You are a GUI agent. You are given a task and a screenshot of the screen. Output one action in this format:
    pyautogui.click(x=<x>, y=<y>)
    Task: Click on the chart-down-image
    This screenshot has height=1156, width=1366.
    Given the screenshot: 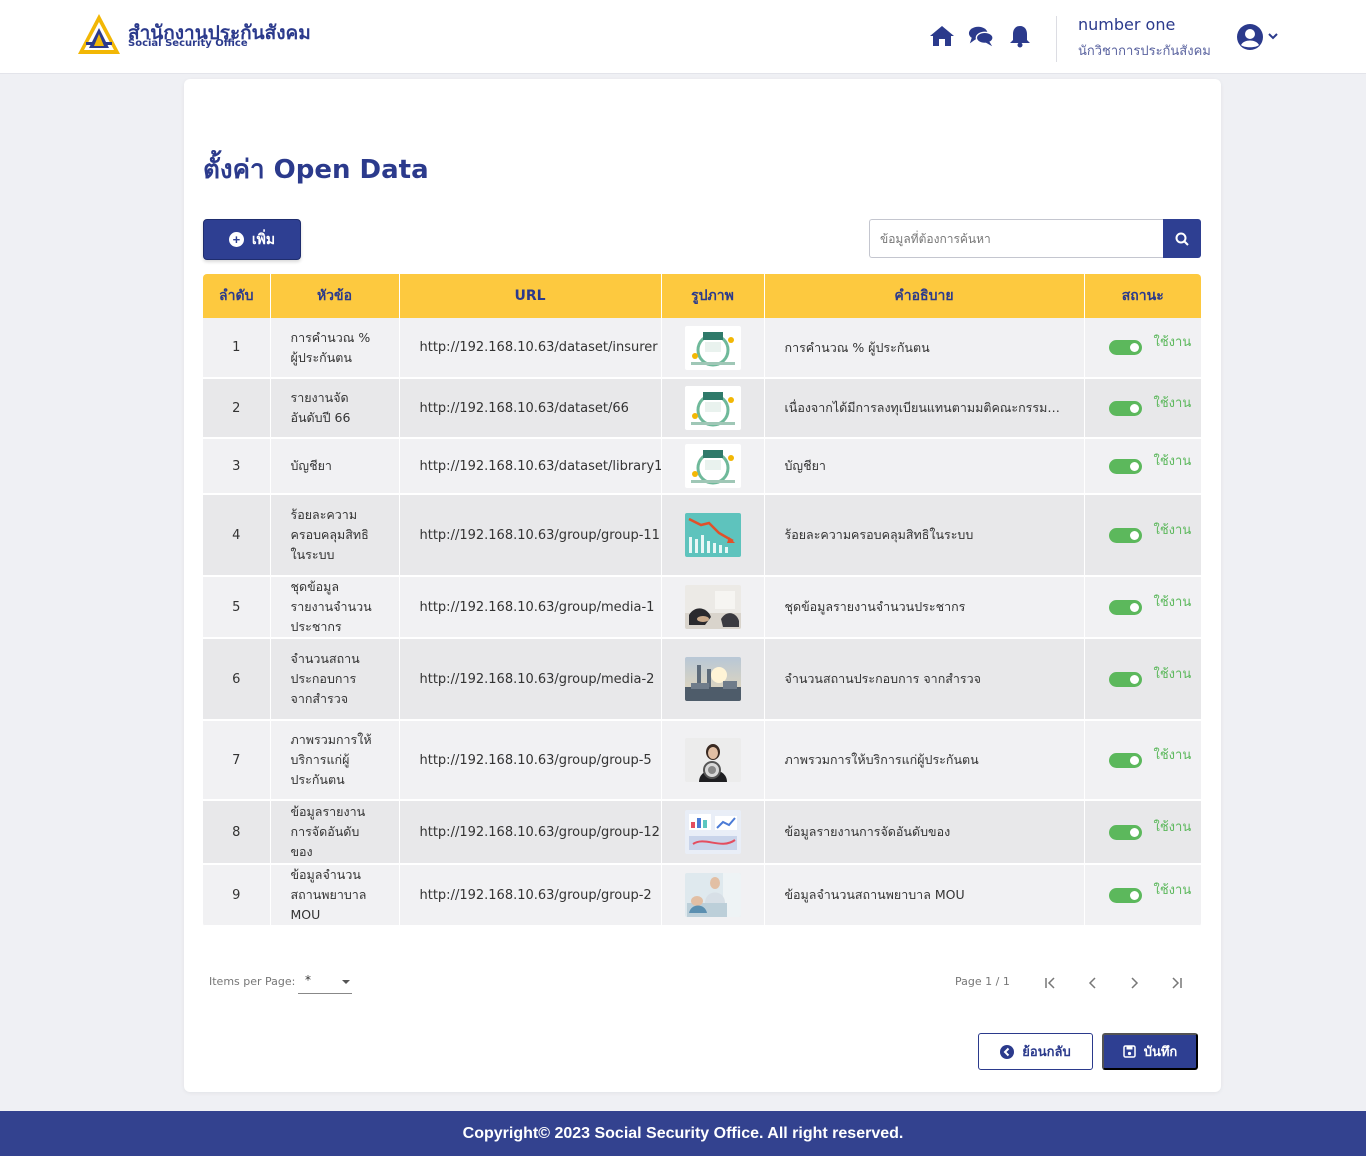 What is the action you would take?
    pyautogui.click(x=712, y=535)
    